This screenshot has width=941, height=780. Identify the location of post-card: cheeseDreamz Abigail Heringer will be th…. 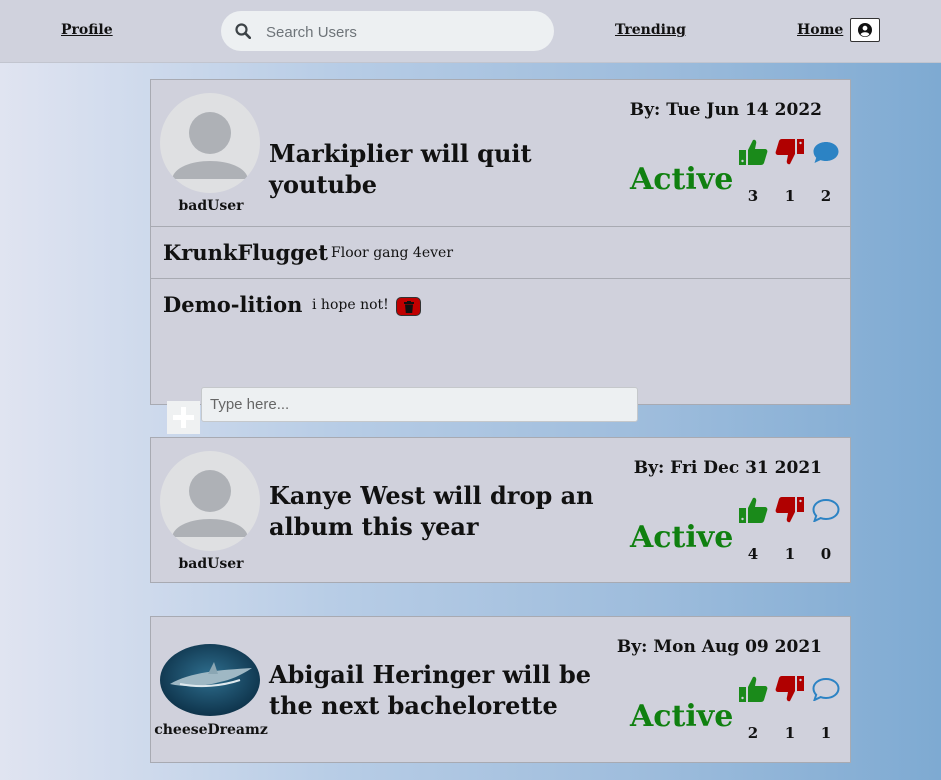
(500, 689).